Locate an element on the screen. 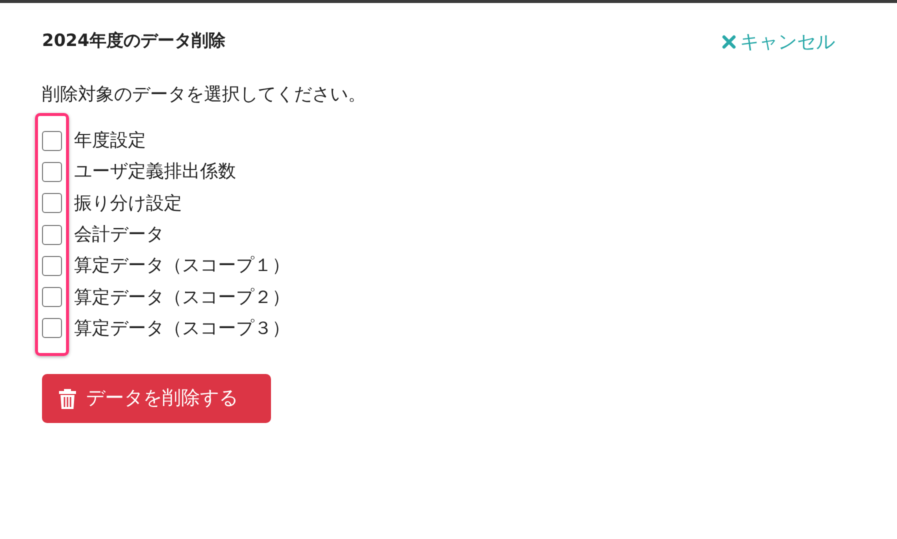 The image size is (897, 539). close-icon is located at coordinates (729, 42).